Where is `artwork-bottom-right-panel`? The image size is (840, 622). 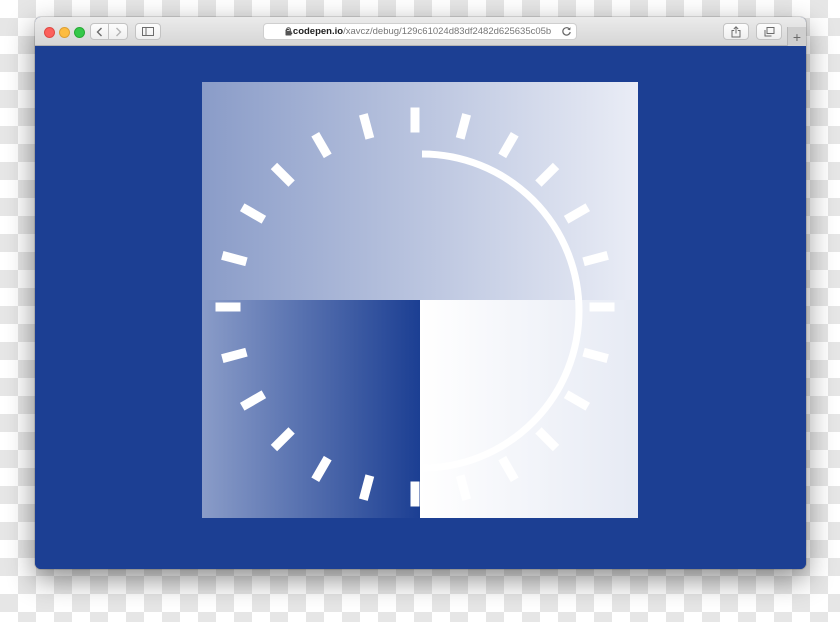 artwork-bottom-right-panel is located at coordinates (529, 409).